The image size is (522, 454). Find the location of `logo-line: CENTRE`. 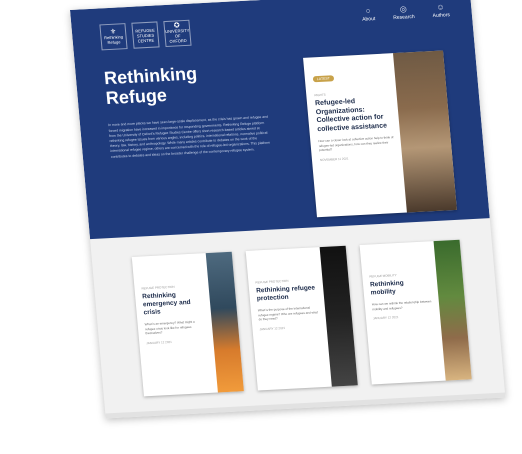

logo-line: CENTRE is located at coordinates (146, 40).